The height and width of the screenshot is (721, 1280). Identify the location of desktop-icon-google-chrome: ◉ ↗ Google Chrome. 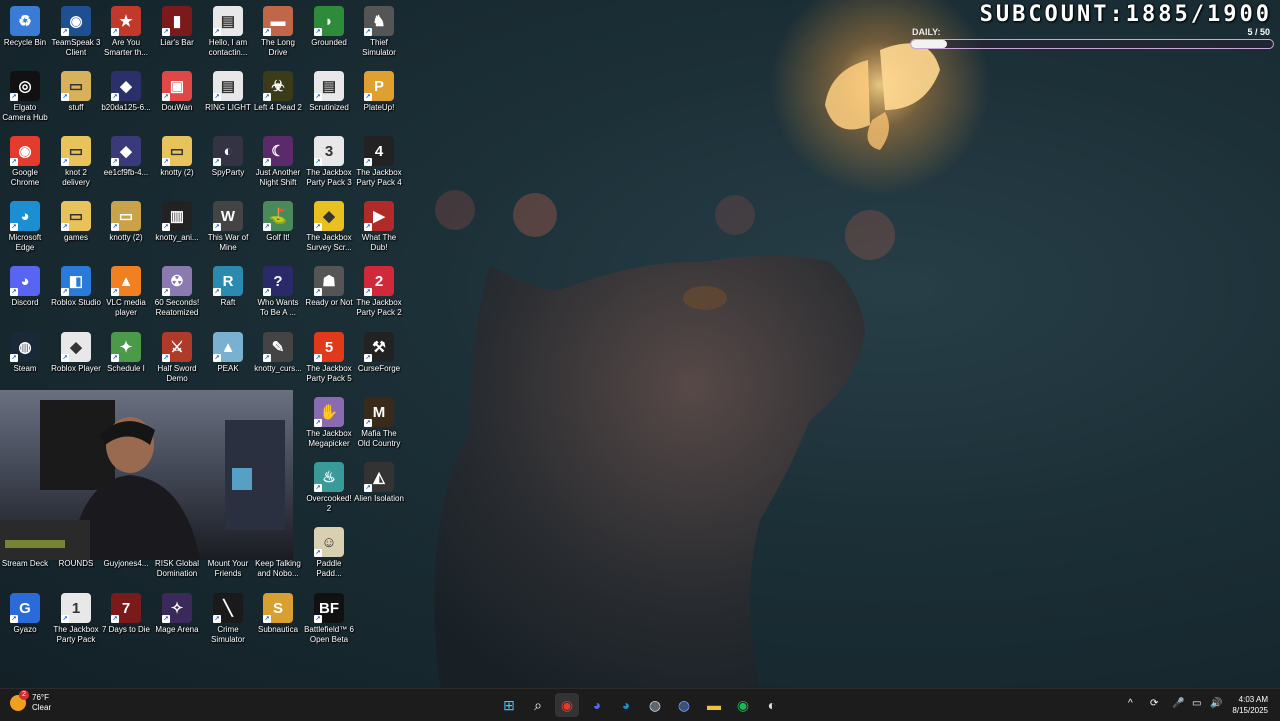
(25, 162).